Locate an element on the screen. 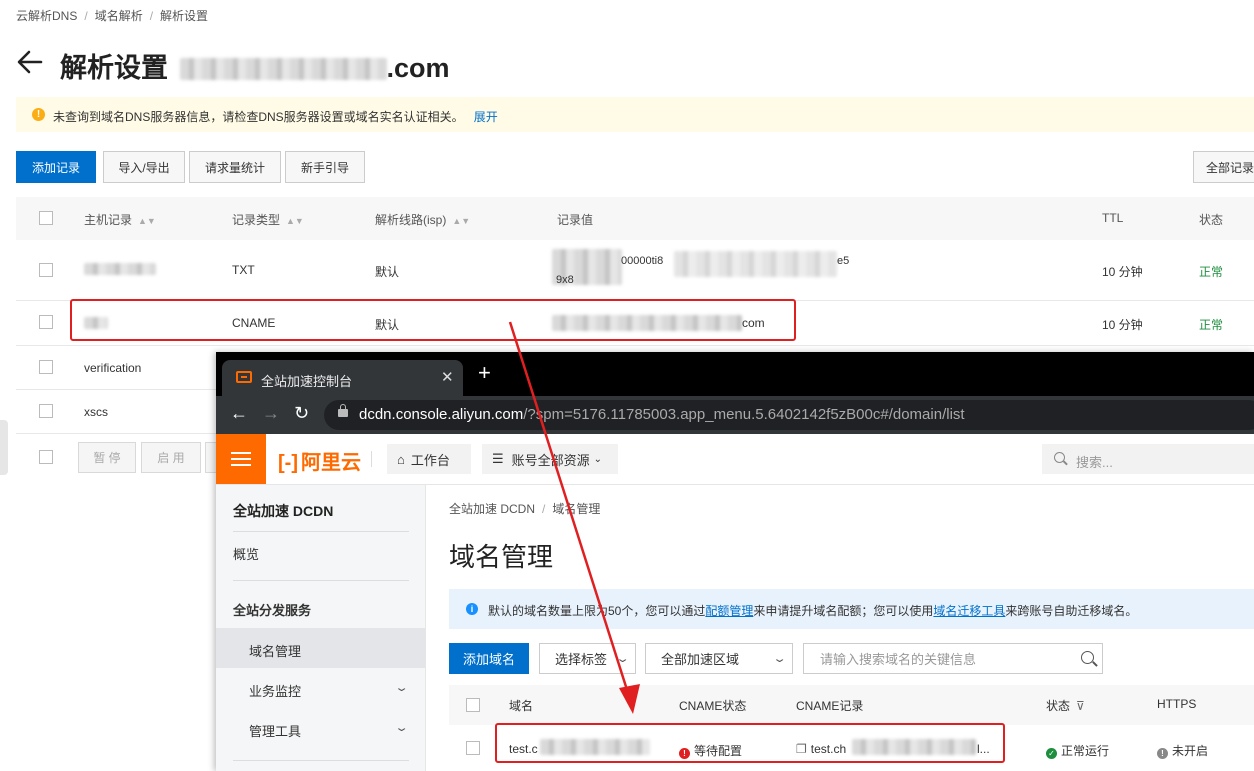 Image resolution: width=1254 pixels, height=771 pixels. col-https: HTTPS is located at coordinates (1177, 704).